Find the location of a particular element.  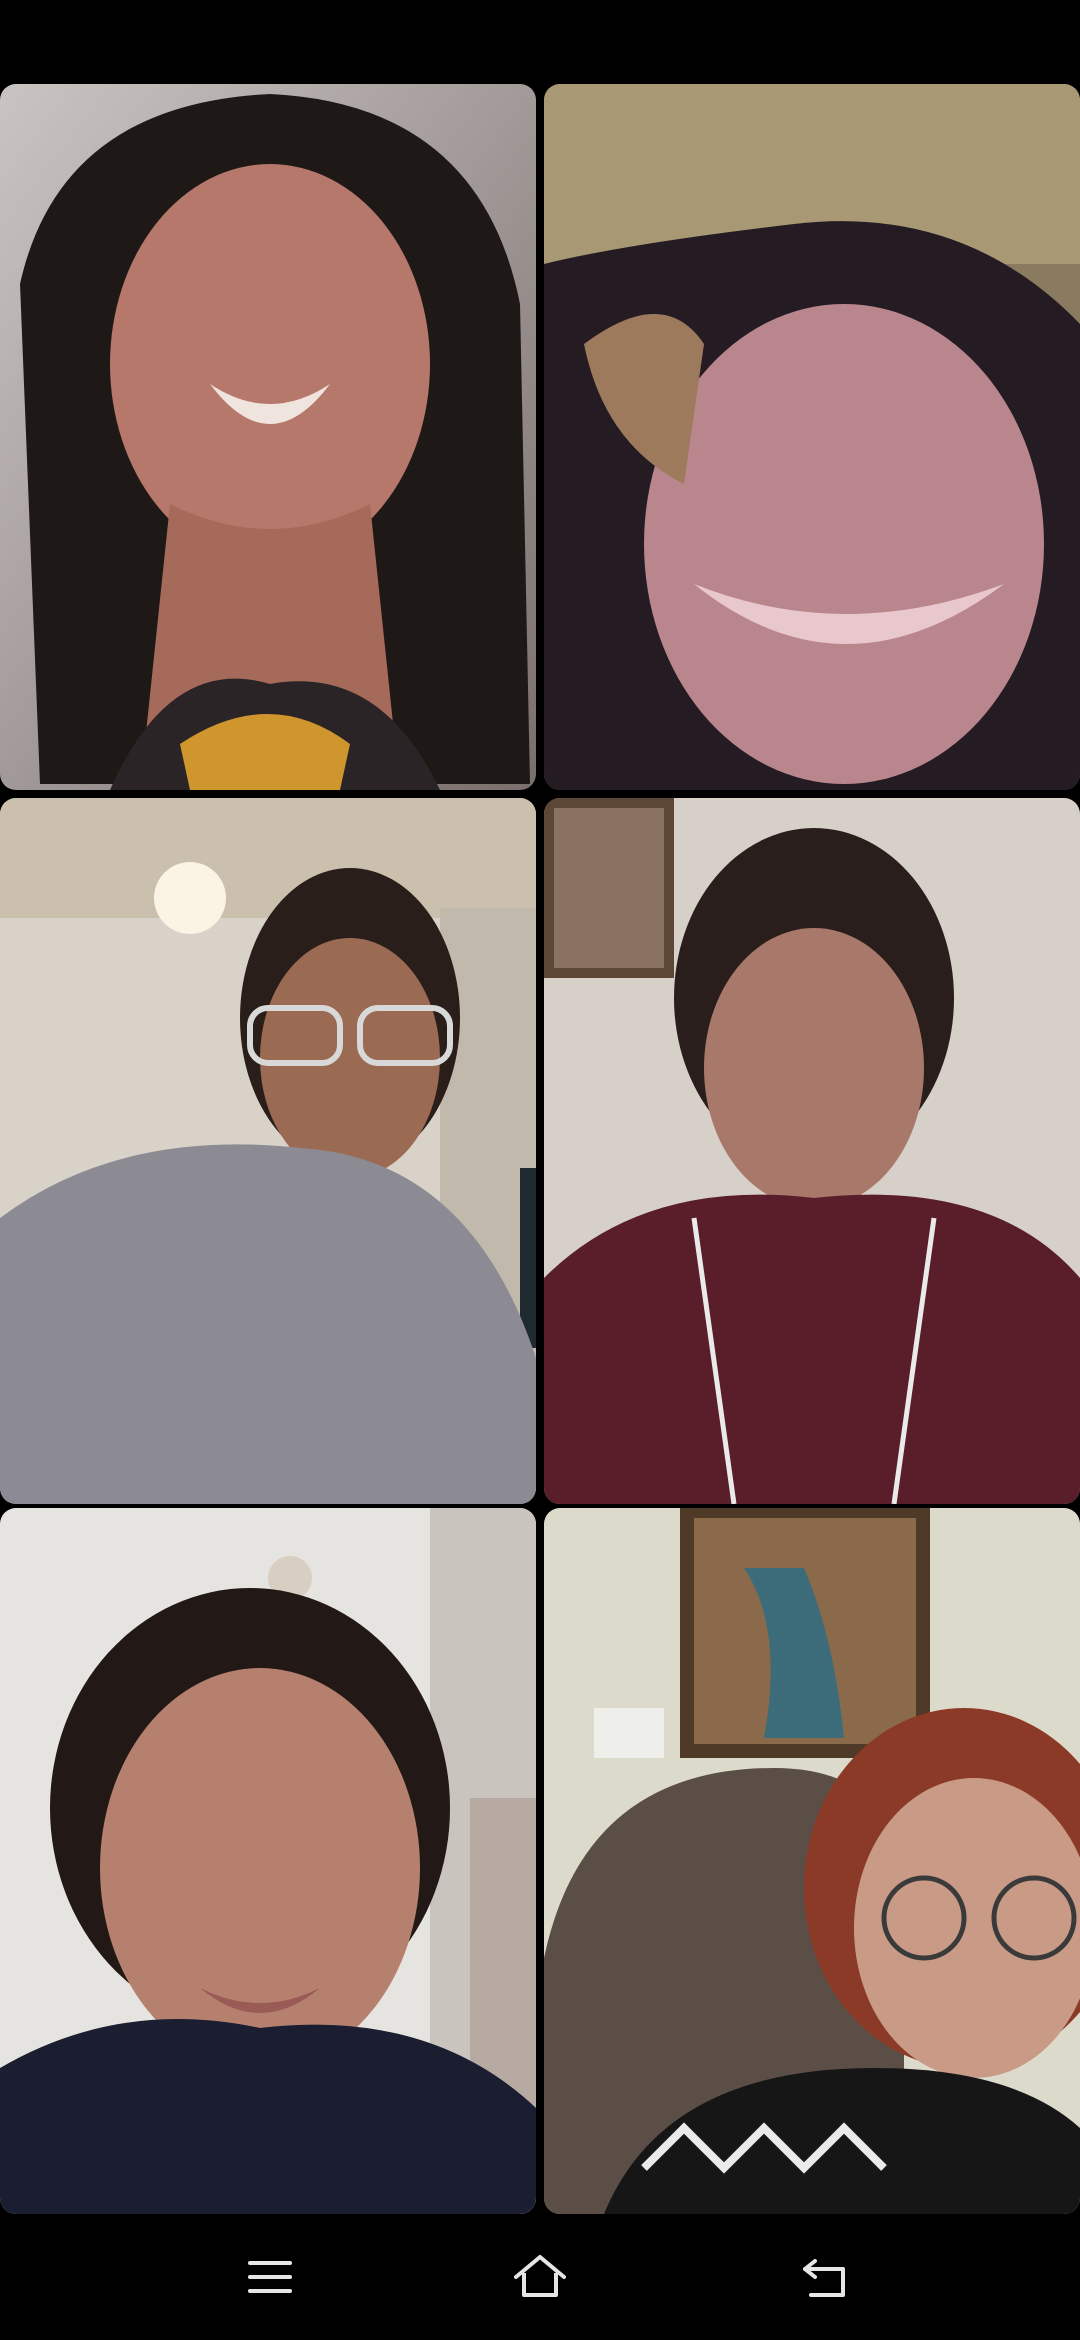

system-navigation-bar is located at coordinates (540, 2277).